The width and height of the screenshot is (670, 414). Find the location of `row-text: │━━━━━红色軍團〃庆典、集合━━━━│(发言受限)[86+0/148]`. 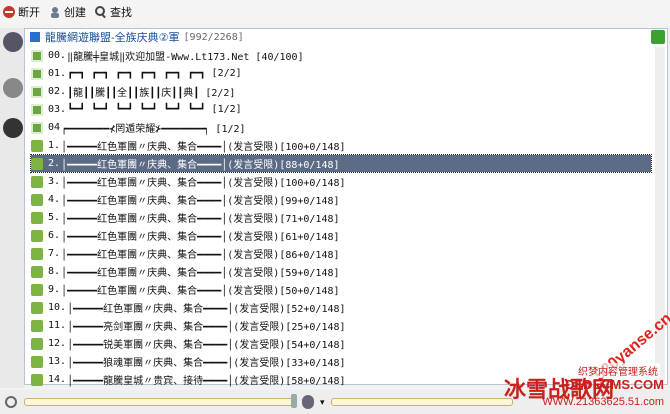

row-text: │━━━━━红色軍團〃庆典、集合━━━━│(发言受限)[86+0/148] is located at coordinates (200, 255).